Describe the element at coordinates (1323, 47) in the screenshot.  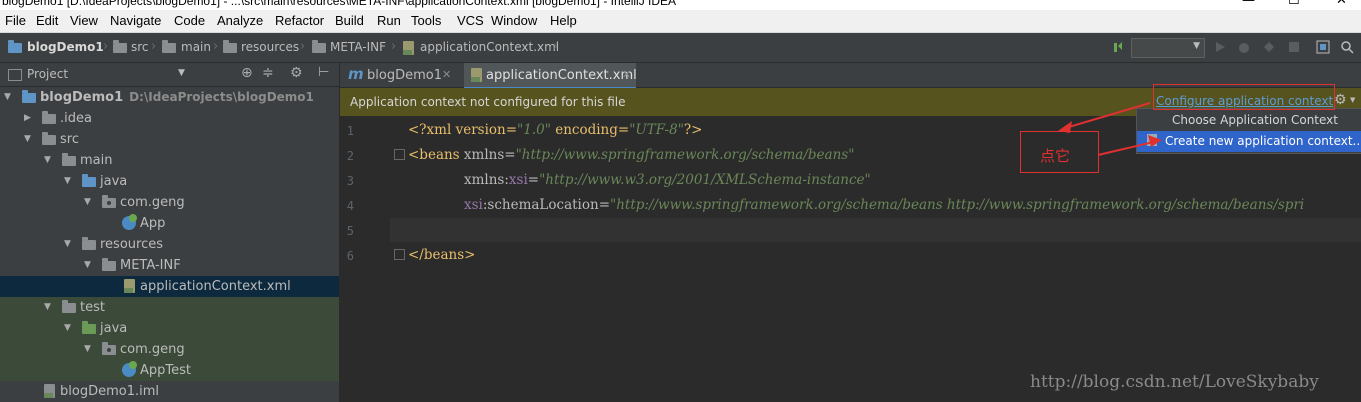
I see `project-structure-icon` at that location.